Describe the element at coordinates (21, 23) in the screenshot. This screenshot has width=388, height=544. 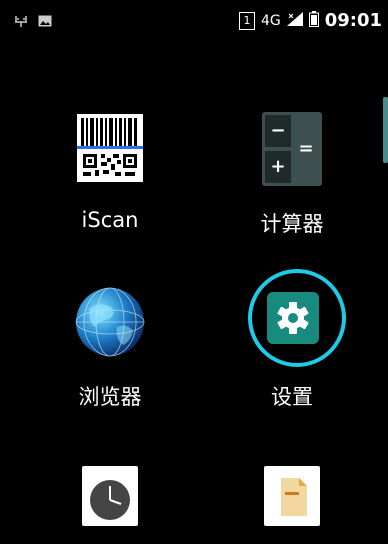
I see `usb-debug-icon` at that location.